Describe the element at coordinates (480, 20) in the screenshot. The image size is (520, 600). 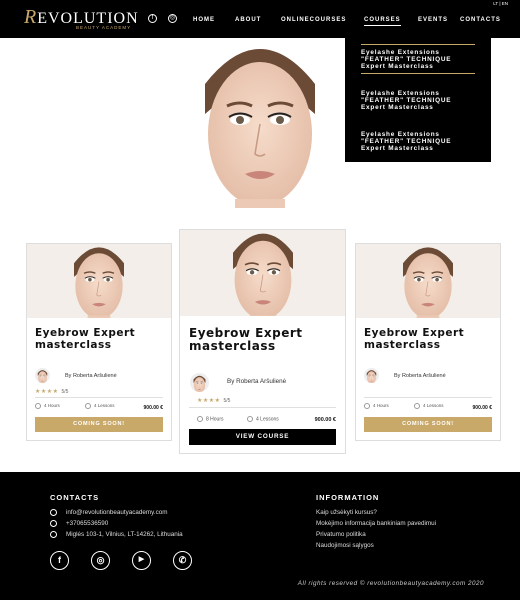
I see `nav-contacts: CONTACTS` at that location.